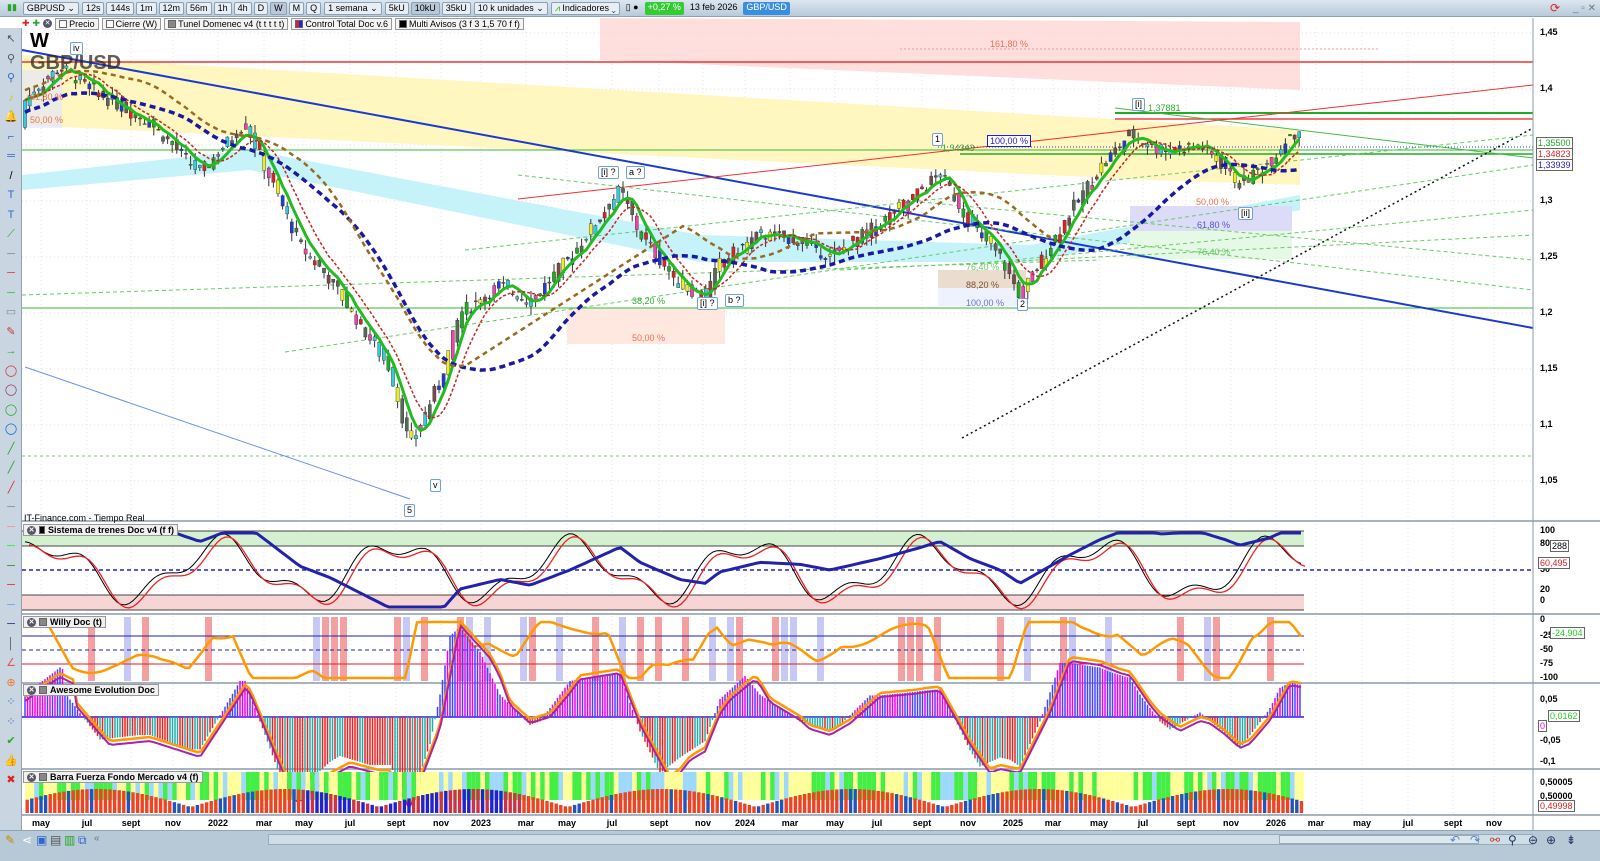 The image size is (1600, 861). I want to click on zoom-out-icon: ⊖, so click(1533, 840).